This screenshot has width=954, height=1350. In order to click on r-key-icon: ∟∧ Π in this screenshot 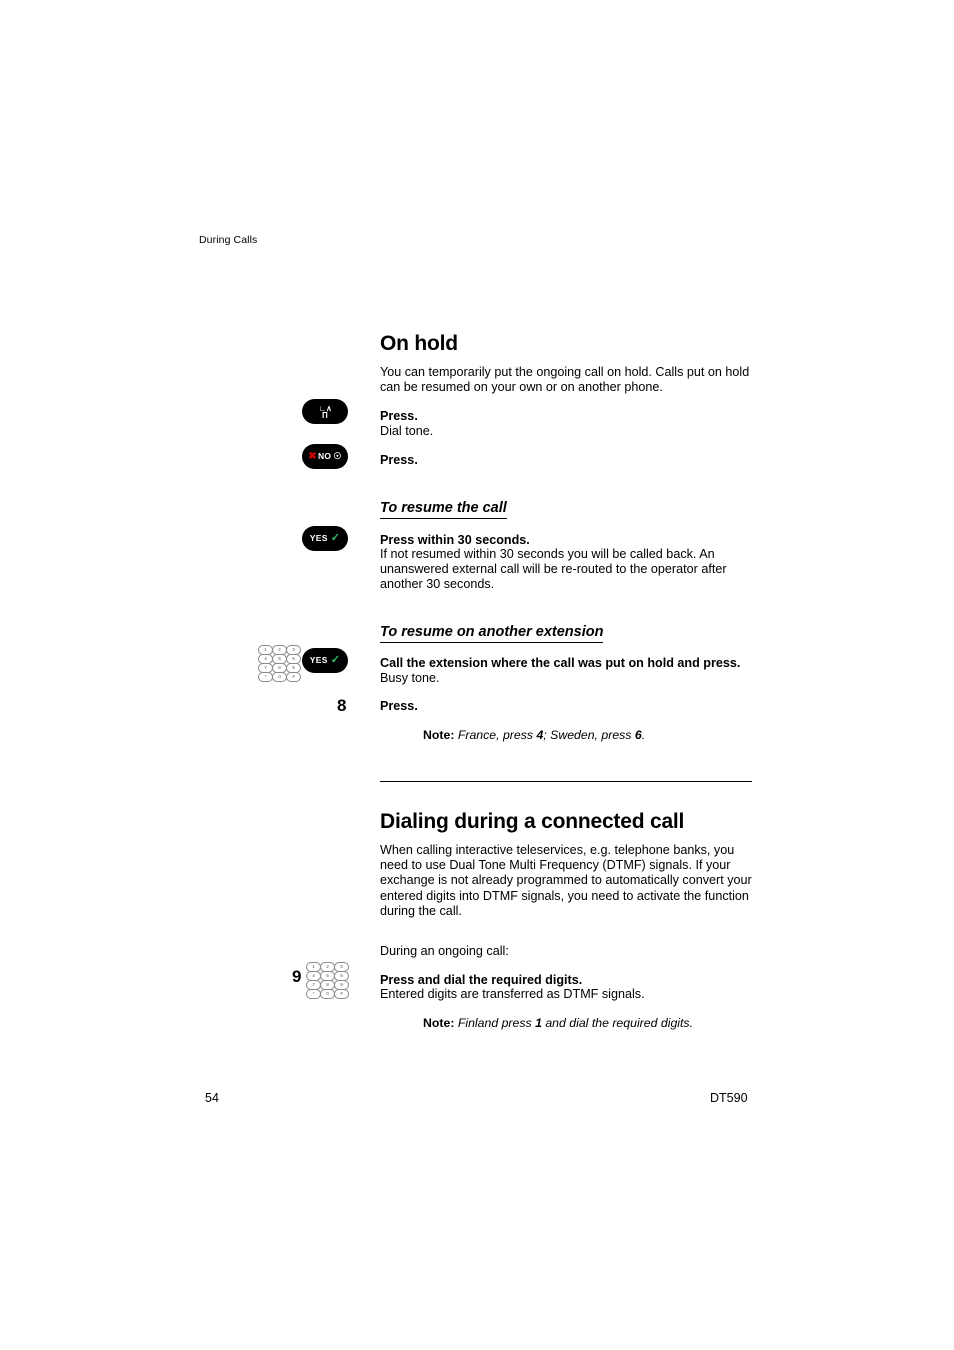, I will do `click(325, 411)`.